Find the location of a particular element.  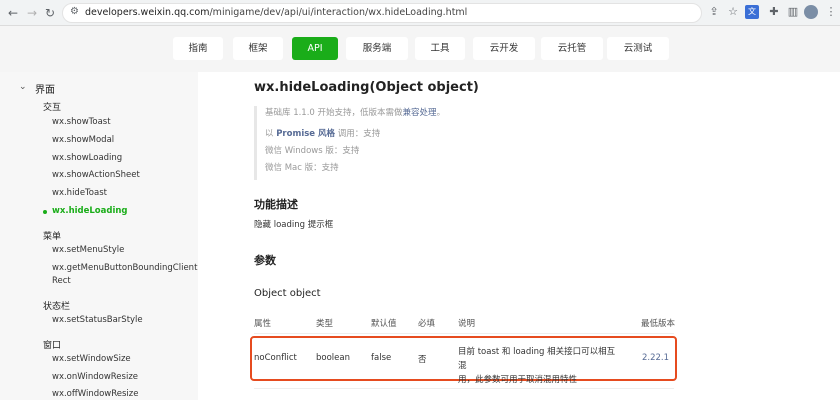

cell-type: boolean is located at coordinates (333, 358).